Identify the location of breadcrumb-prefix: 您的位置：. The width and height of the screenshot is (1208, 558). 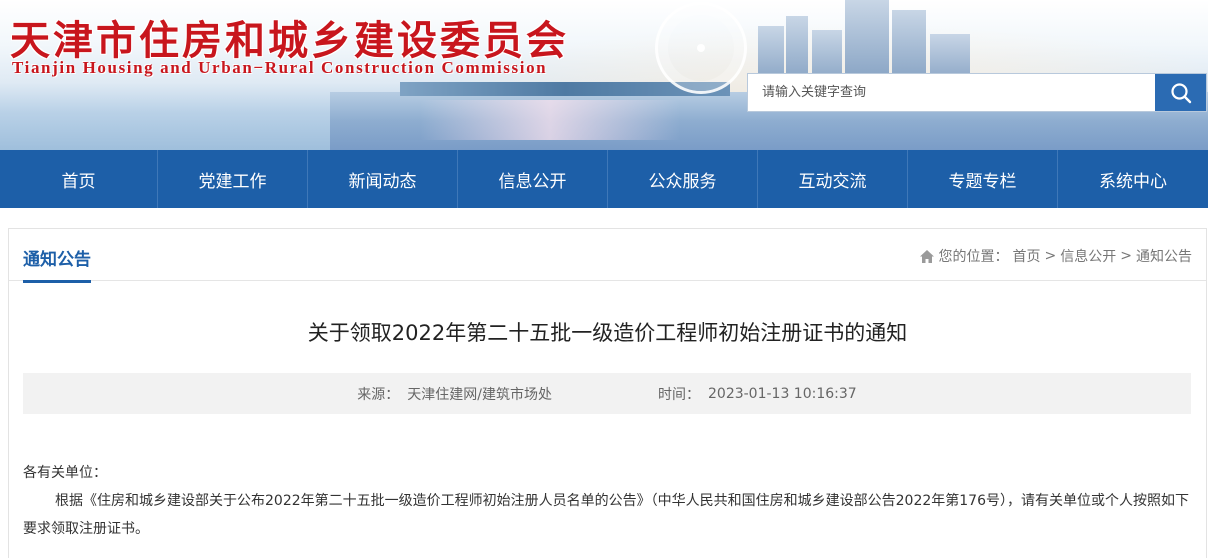
(973, 257).